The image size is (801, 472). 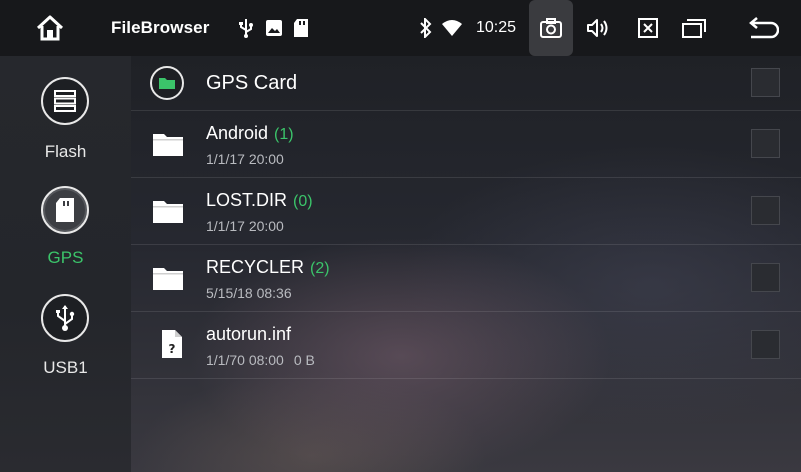 I want to click on recent-apps-button, so click(x=694, y=28).